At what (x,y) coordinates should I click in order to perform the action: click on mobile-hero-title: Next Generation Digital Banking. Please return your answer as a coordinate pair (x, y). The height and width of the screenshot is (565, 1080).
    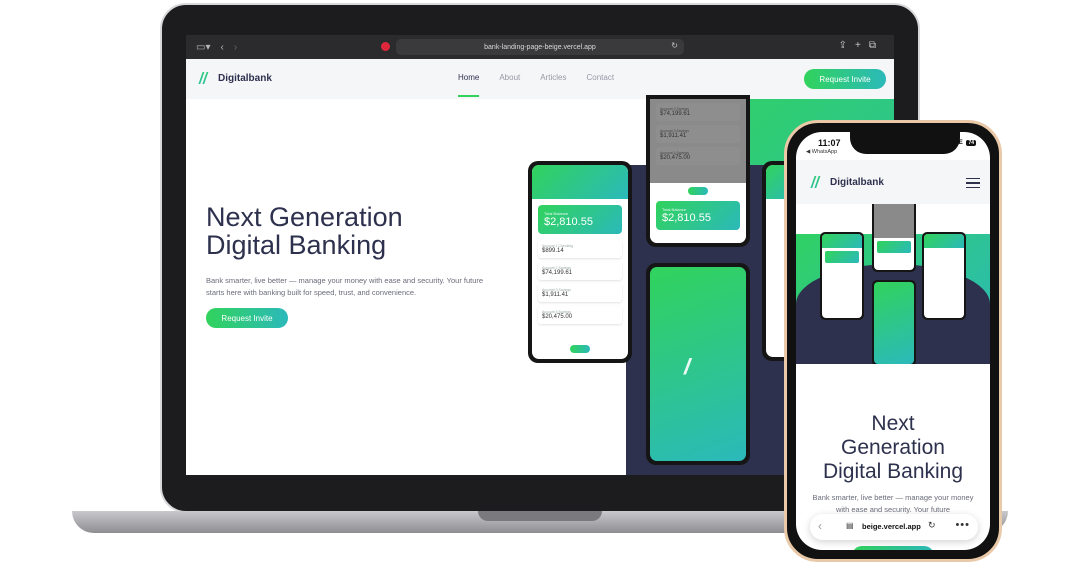
    Looking at the image, I should click on (893, 448).